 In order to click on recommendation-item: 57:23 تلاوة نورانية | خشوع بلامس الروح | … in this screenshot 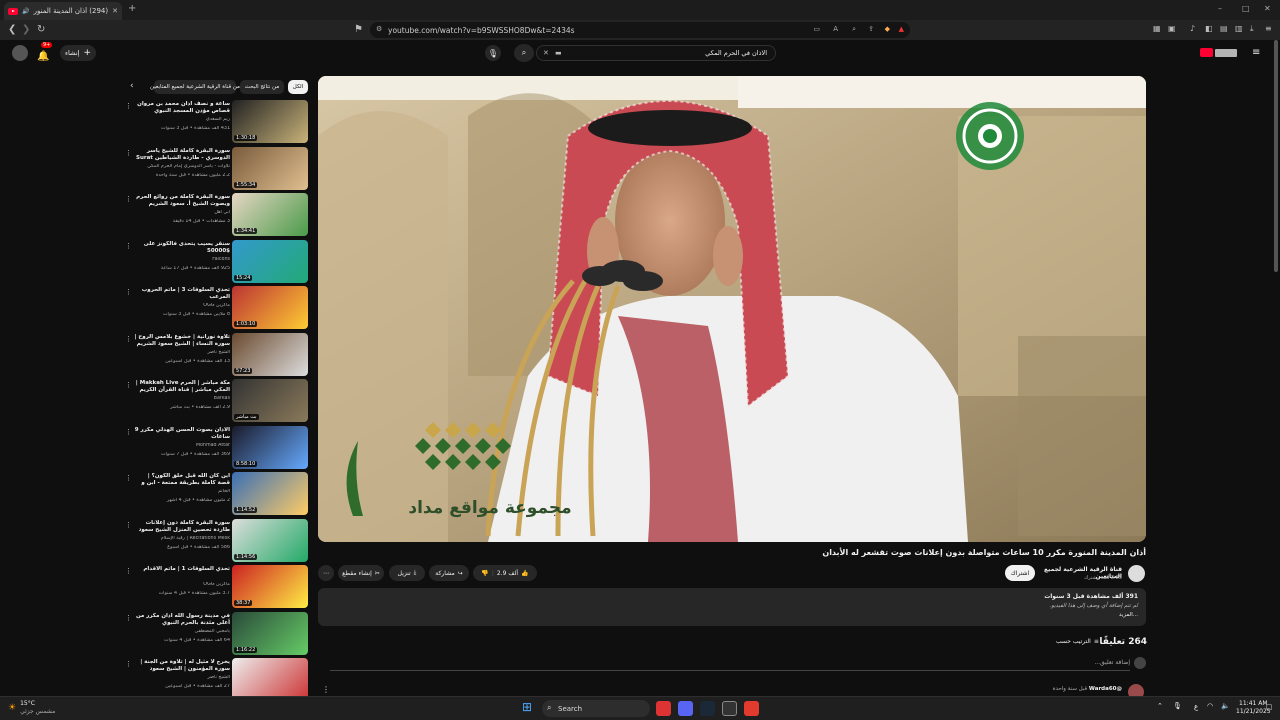, I will do `click(217, 354)`.